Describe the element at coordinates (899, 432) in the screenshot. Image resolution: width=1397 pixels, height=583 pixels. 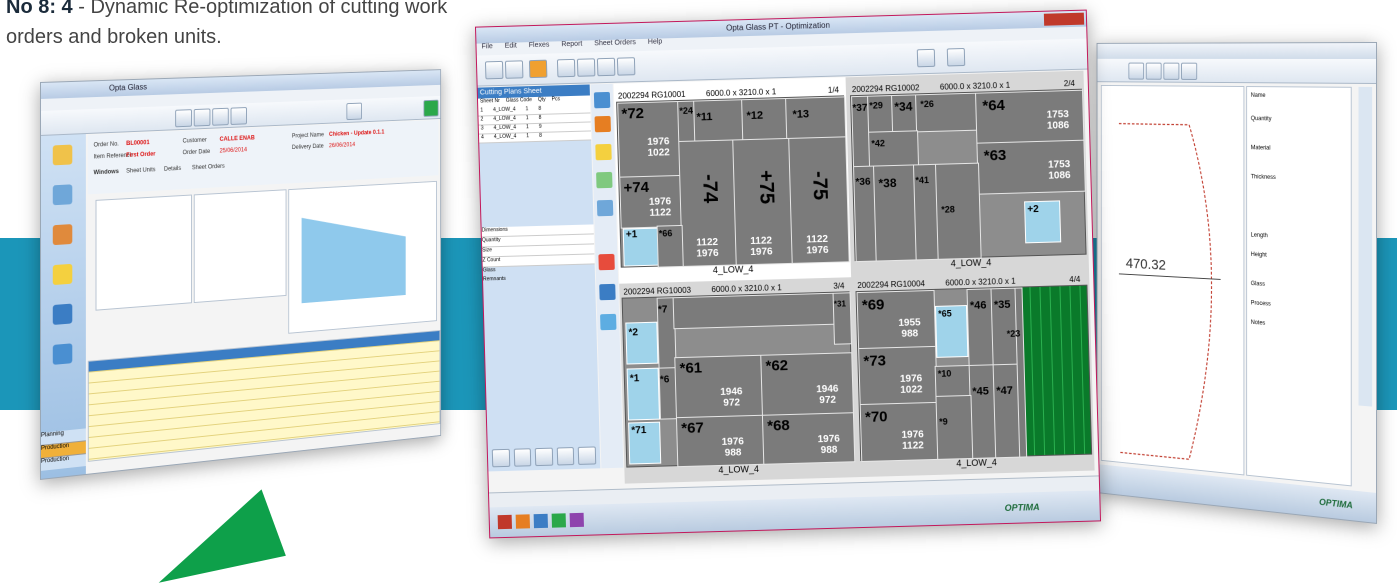
I see `piece: *70 1976 1122` at that location.